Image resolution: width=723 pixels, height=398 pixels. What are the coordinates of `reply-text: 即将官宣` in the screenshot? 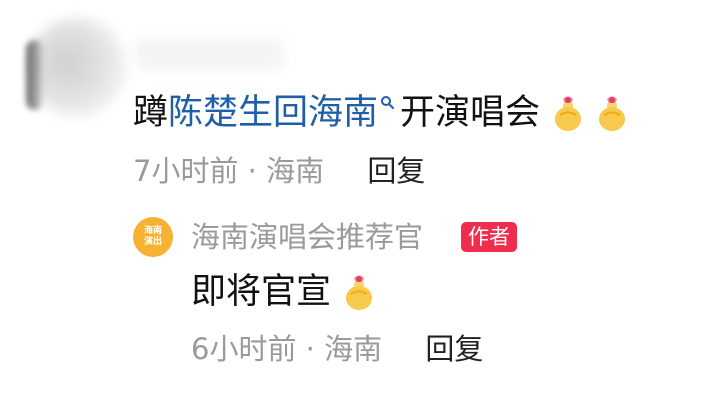 It's located at (283, 292).